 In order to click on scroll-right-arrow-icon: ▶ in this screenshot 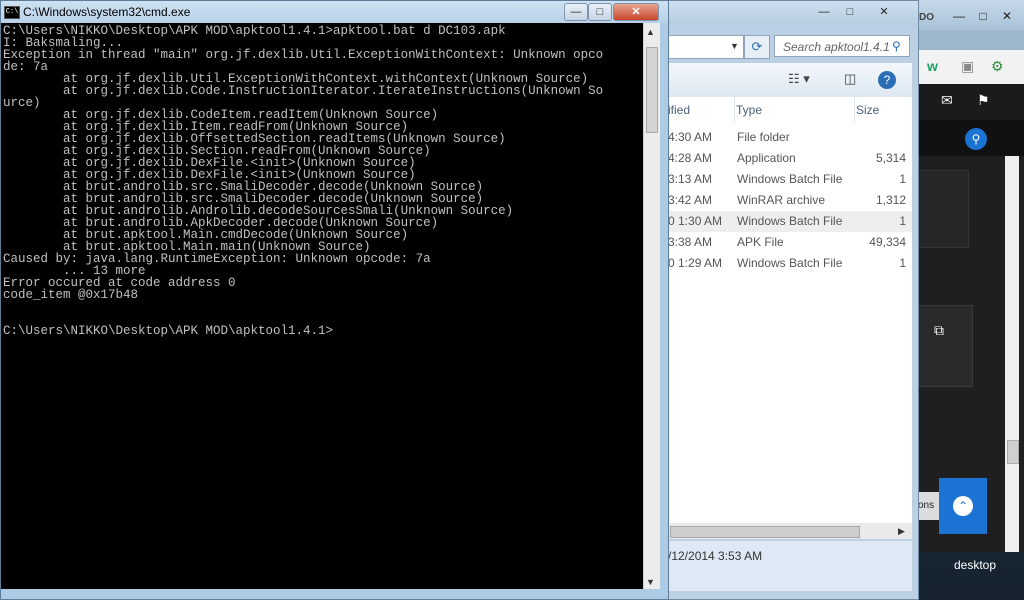, I will do `click(901, 531)`.